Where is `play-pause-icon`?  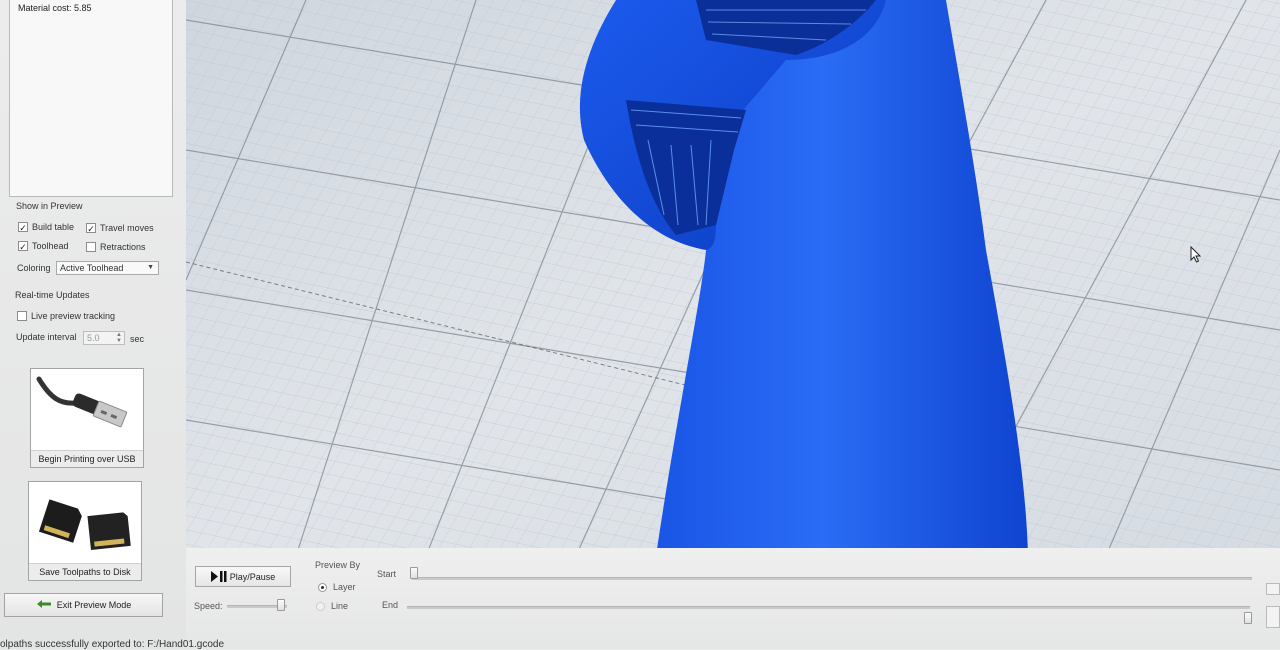 play-pause-icon is located at coordinates (218, 576).